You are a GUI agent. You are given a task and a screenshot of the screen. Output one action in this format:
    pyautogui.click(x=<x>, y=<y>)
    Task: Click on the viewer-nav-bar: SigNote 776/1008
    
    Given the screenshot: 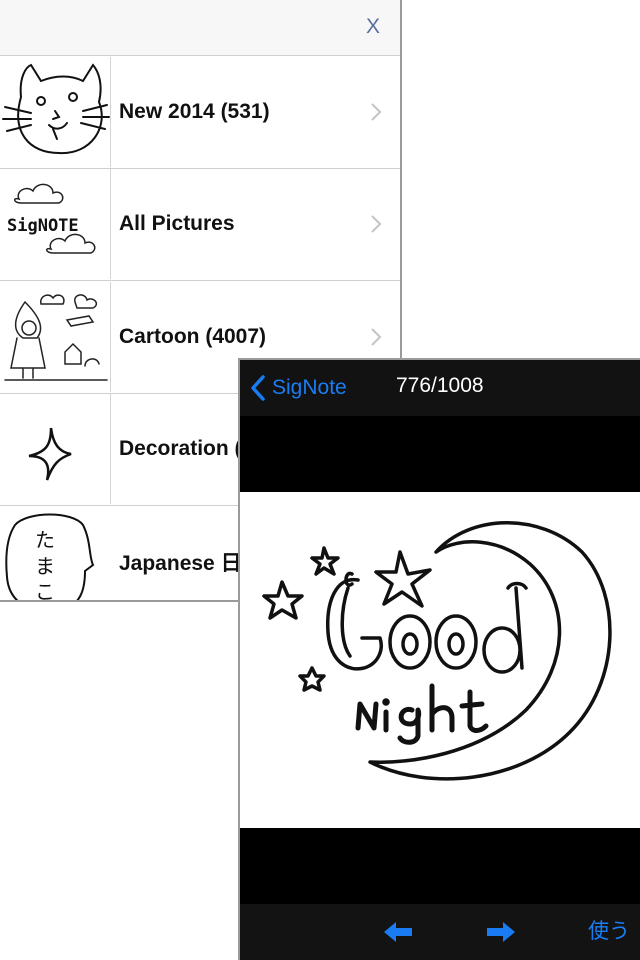 What is the action you would take?
    pyautogui.click(x=440, y=388)
    